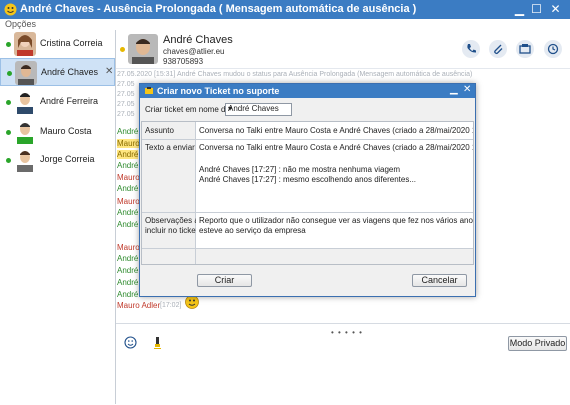 This screenshot has width=570, height=405. Describe the element at coordinates (454, 89) in the screenshot. I see `dialog-minimize-button: ▁` at that location.